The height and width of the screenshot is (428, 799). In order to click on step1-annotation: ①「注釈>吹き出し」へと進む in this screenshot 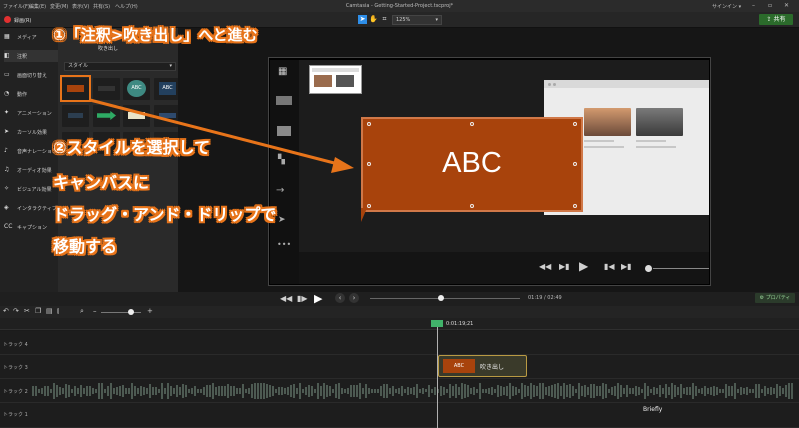, I will do `click(155, 35)`.